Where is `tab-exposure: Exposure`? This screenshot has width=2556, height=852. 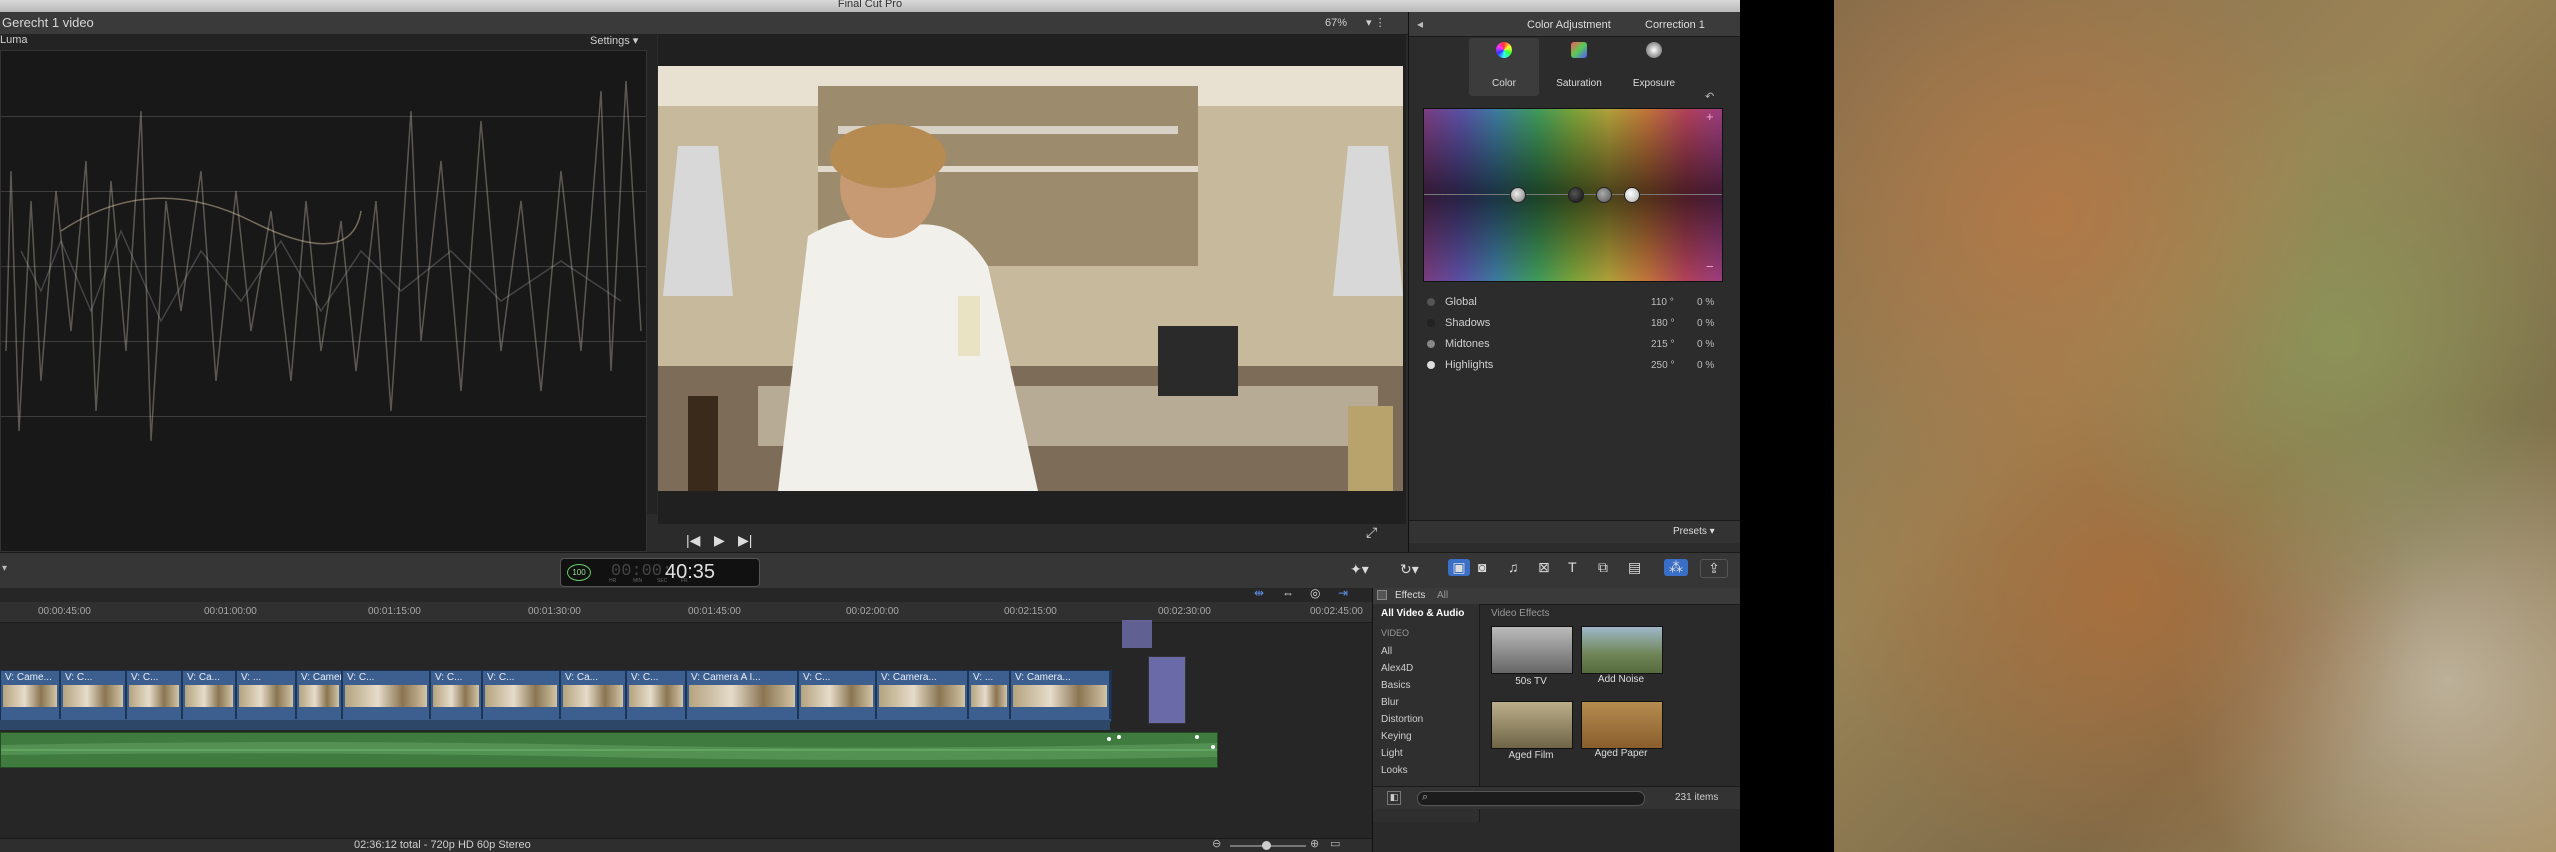
tab-exposure: Exposure is located at coordinates (1654, 67).